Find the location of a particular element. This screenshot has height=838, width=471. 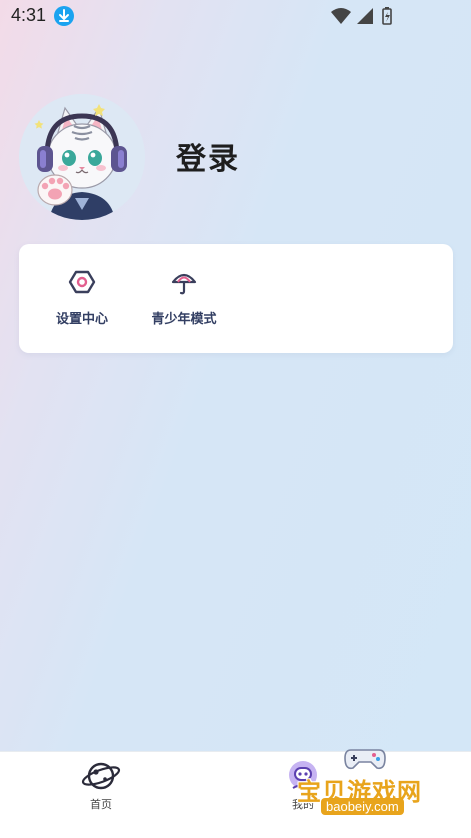

watermark: 宝贝游戏网 baobeiy.com is located at coordinates (370, 787).